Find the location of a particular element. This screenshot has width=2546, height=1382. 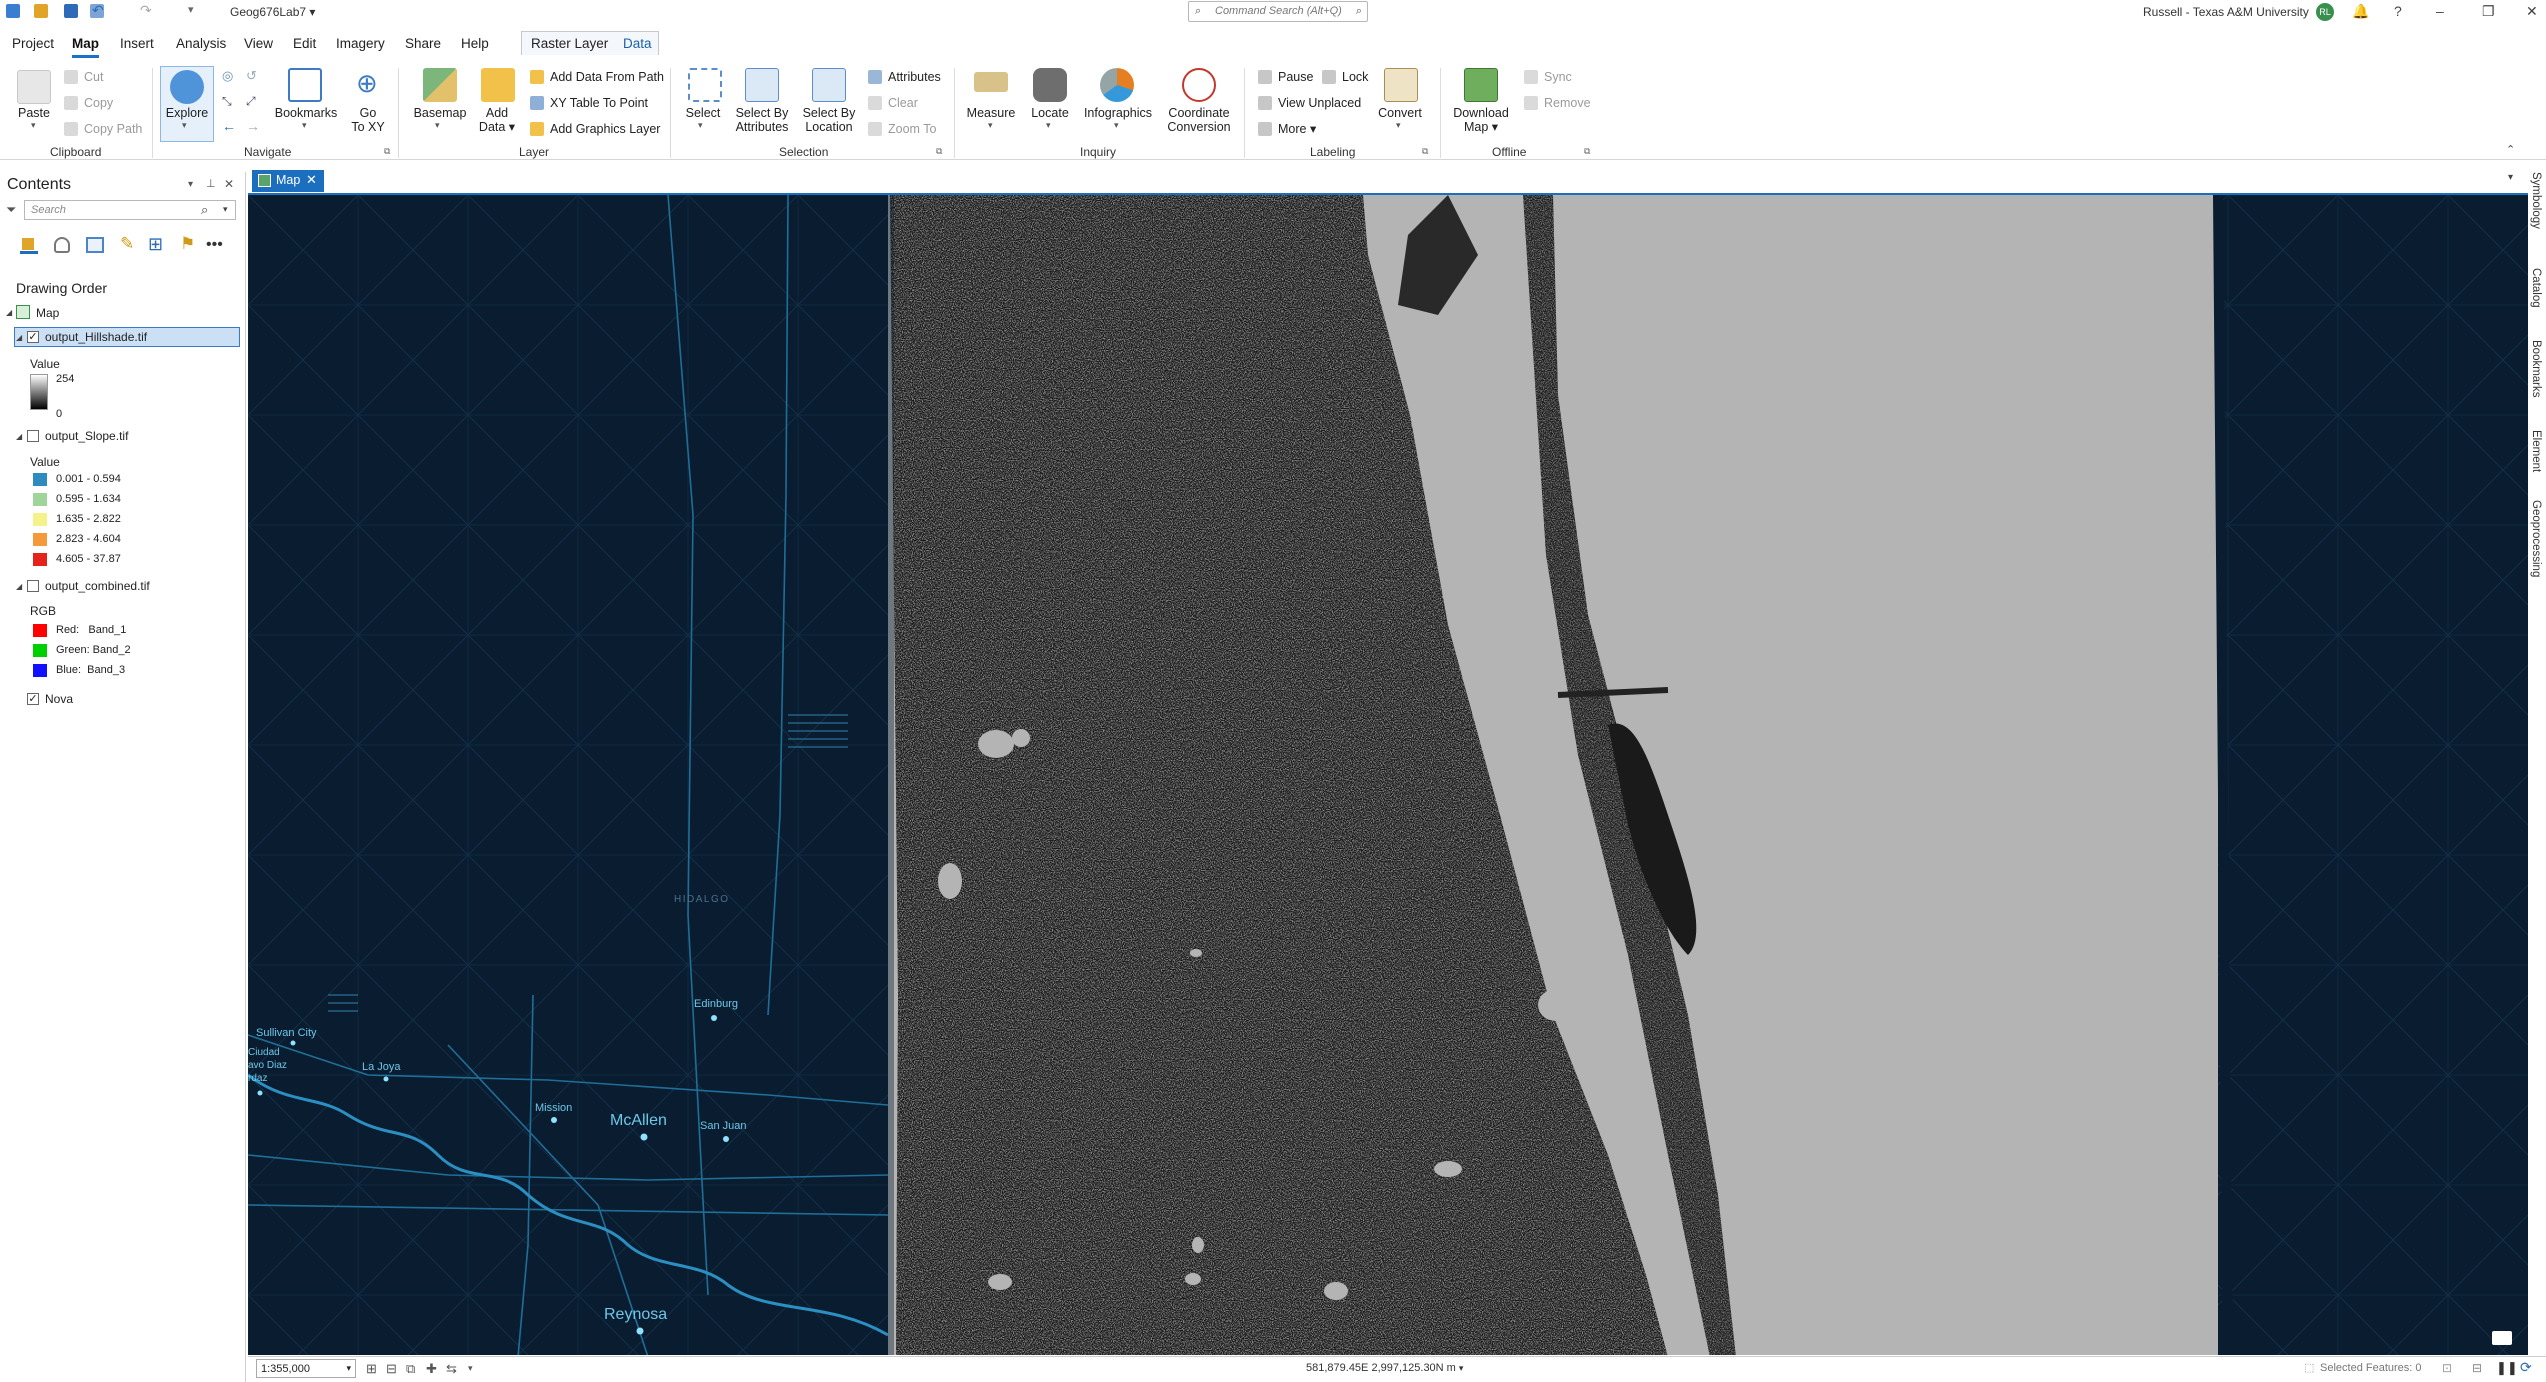

tab-help: Help is located at coordinates (475, 43).